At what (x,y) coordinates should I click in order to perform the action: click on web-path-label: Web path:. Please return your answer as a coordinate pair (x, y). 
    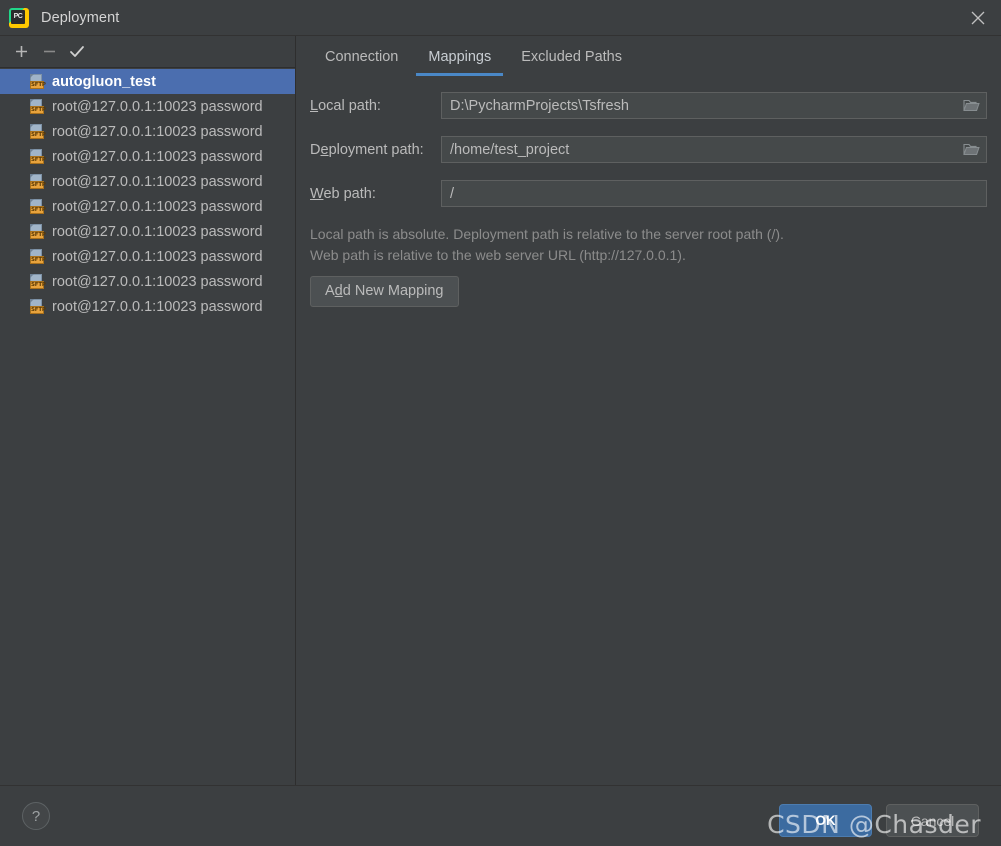
    Looking at the image, I should click on (343, 193).